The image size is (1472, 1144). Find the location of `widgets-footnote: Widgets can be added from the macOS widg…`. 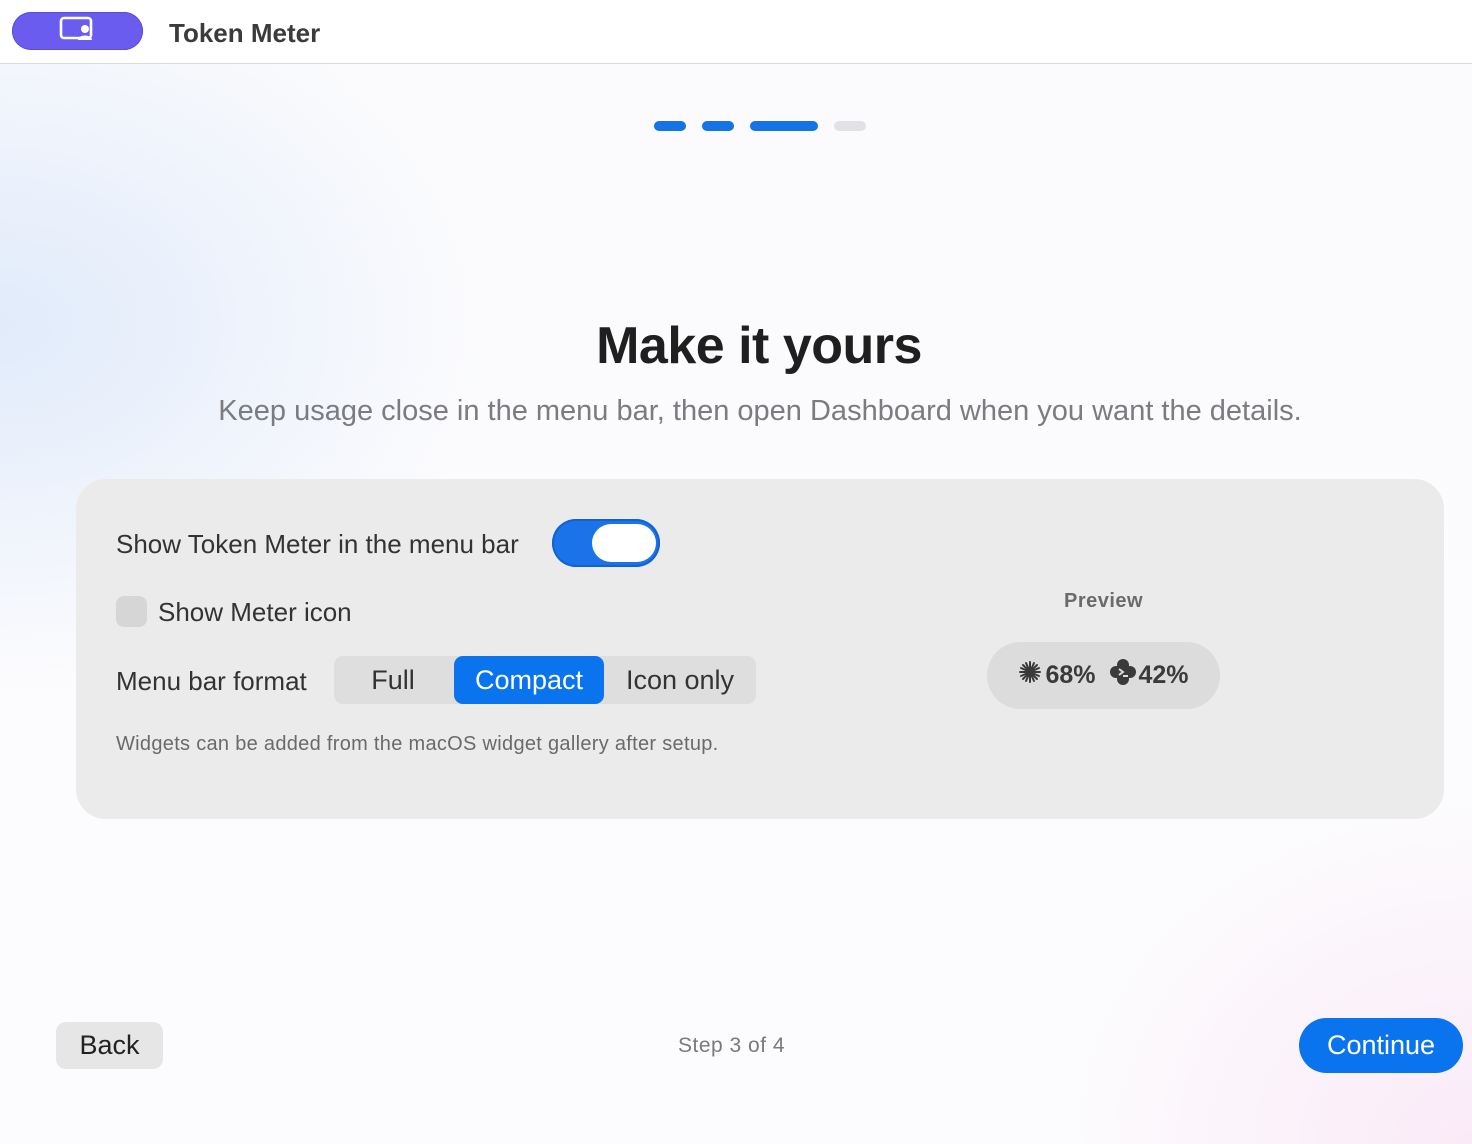

widgets-footnote: Widgets can be added from the macOS widg… is located at coordinates (417, 744).